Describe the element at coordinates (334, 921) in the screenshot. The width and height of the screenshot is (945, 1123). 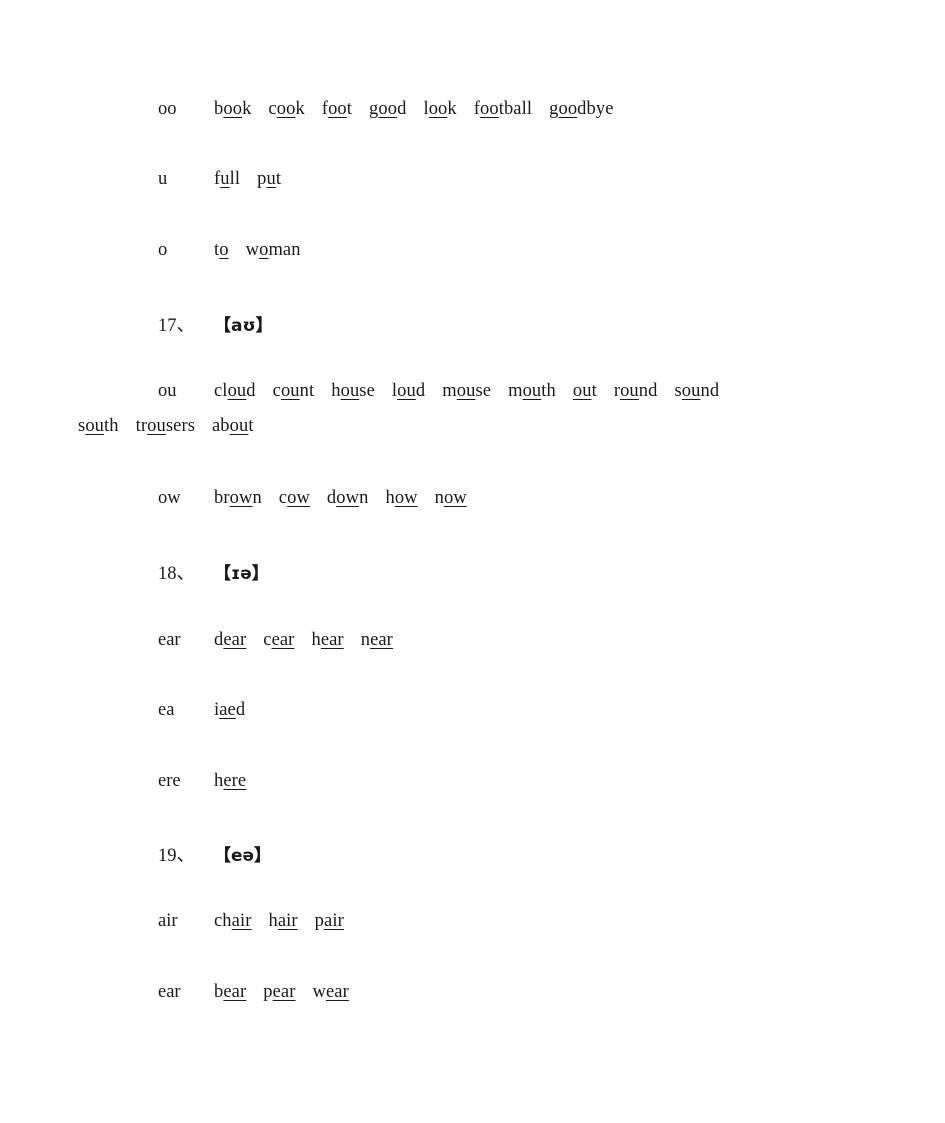
I see `underlined-grapheme: air` at that location.